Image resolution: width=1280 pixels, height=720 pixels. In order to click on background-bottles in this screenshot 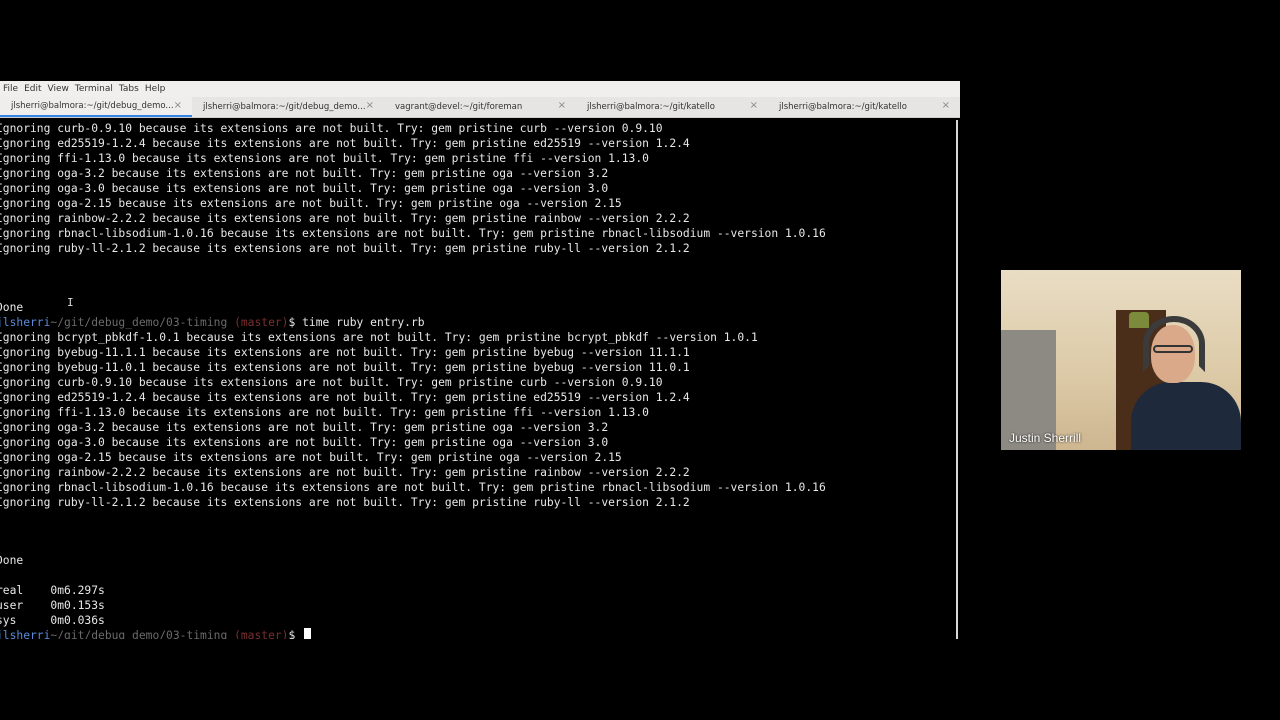, I will do `click(1139, 320)`.